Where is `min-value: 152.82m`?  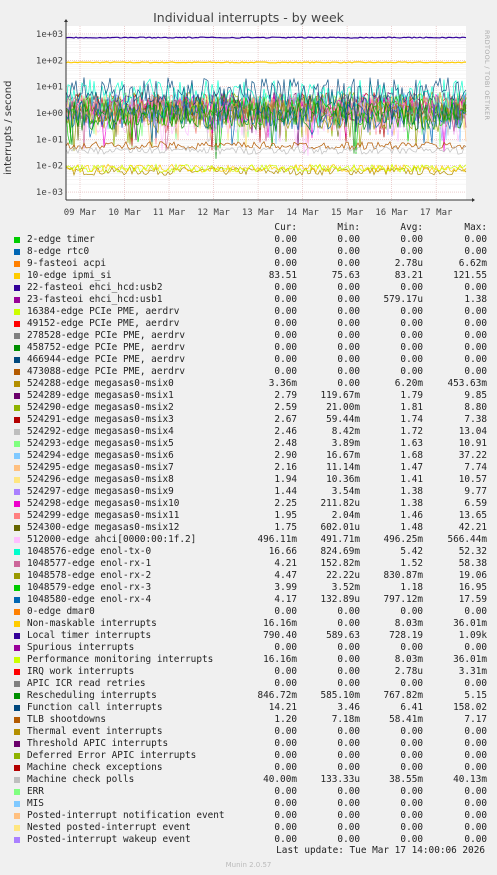
min-value: 152.82m is located at coordinates (340, 563).